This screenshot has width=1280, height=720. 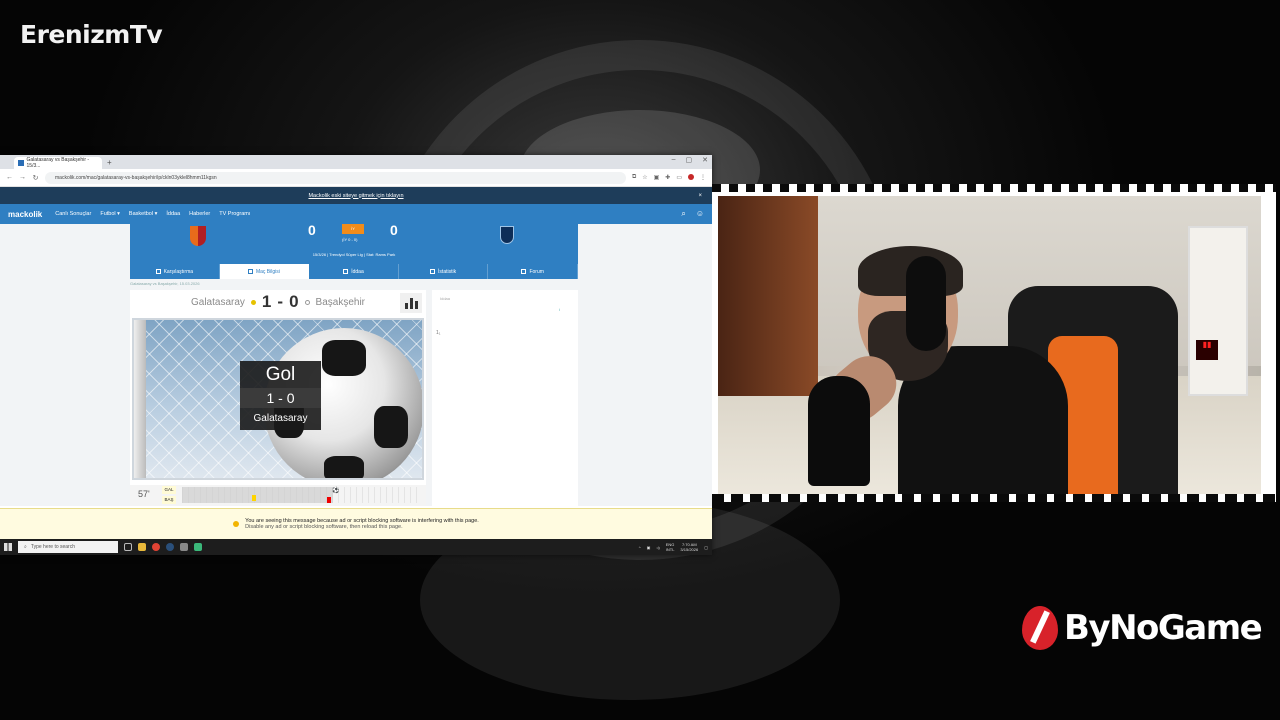 I want to click on status-badge: İY, so click(x=353, y=229).